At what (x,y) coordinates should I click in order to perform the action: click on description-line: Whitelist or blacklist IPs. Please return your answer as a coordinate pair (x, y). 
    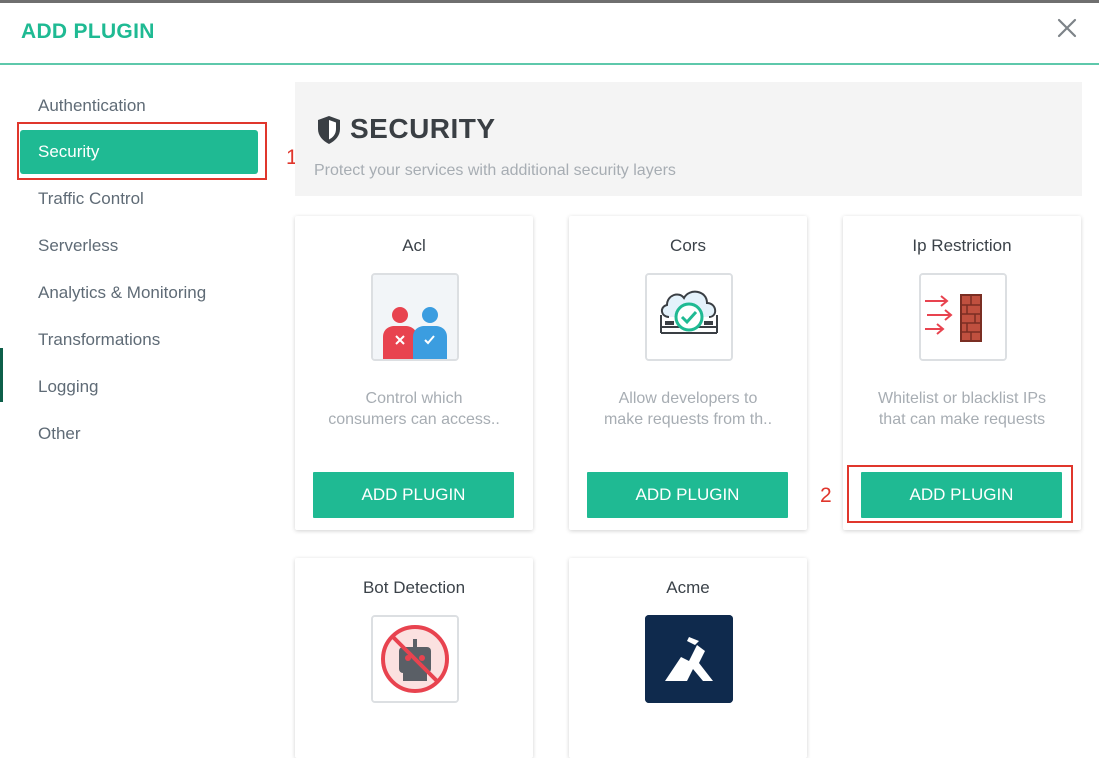
    Looking at the image, I should click on (962, 398).